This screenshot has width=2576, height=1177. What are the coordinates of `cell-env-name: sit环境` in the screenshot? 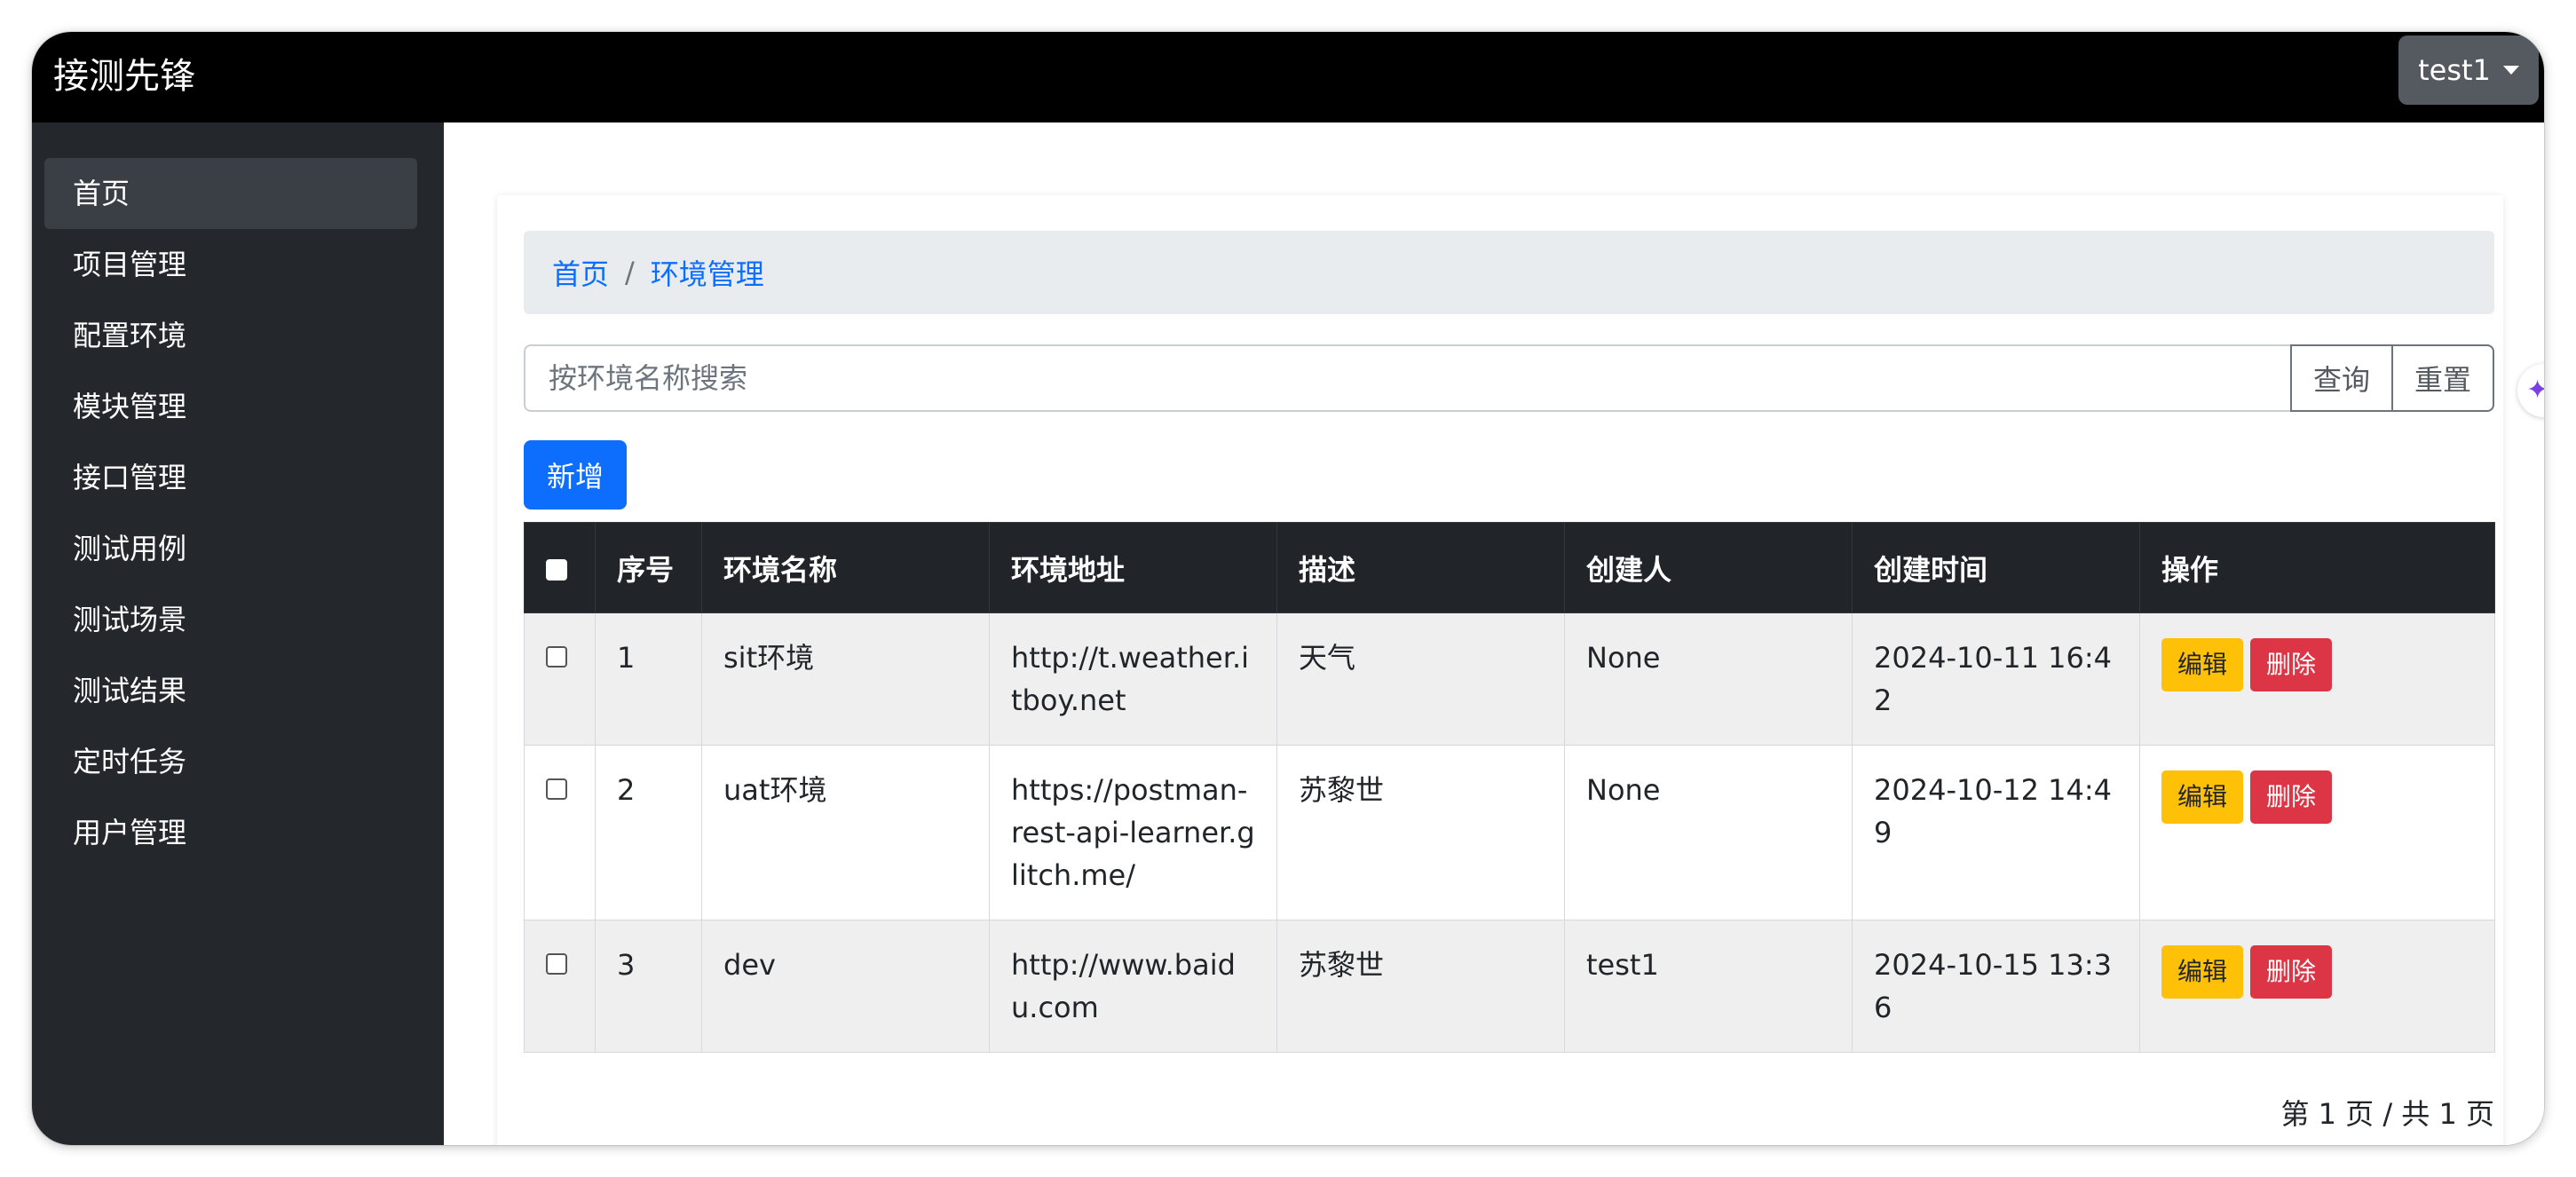 It's located at (845, 679).